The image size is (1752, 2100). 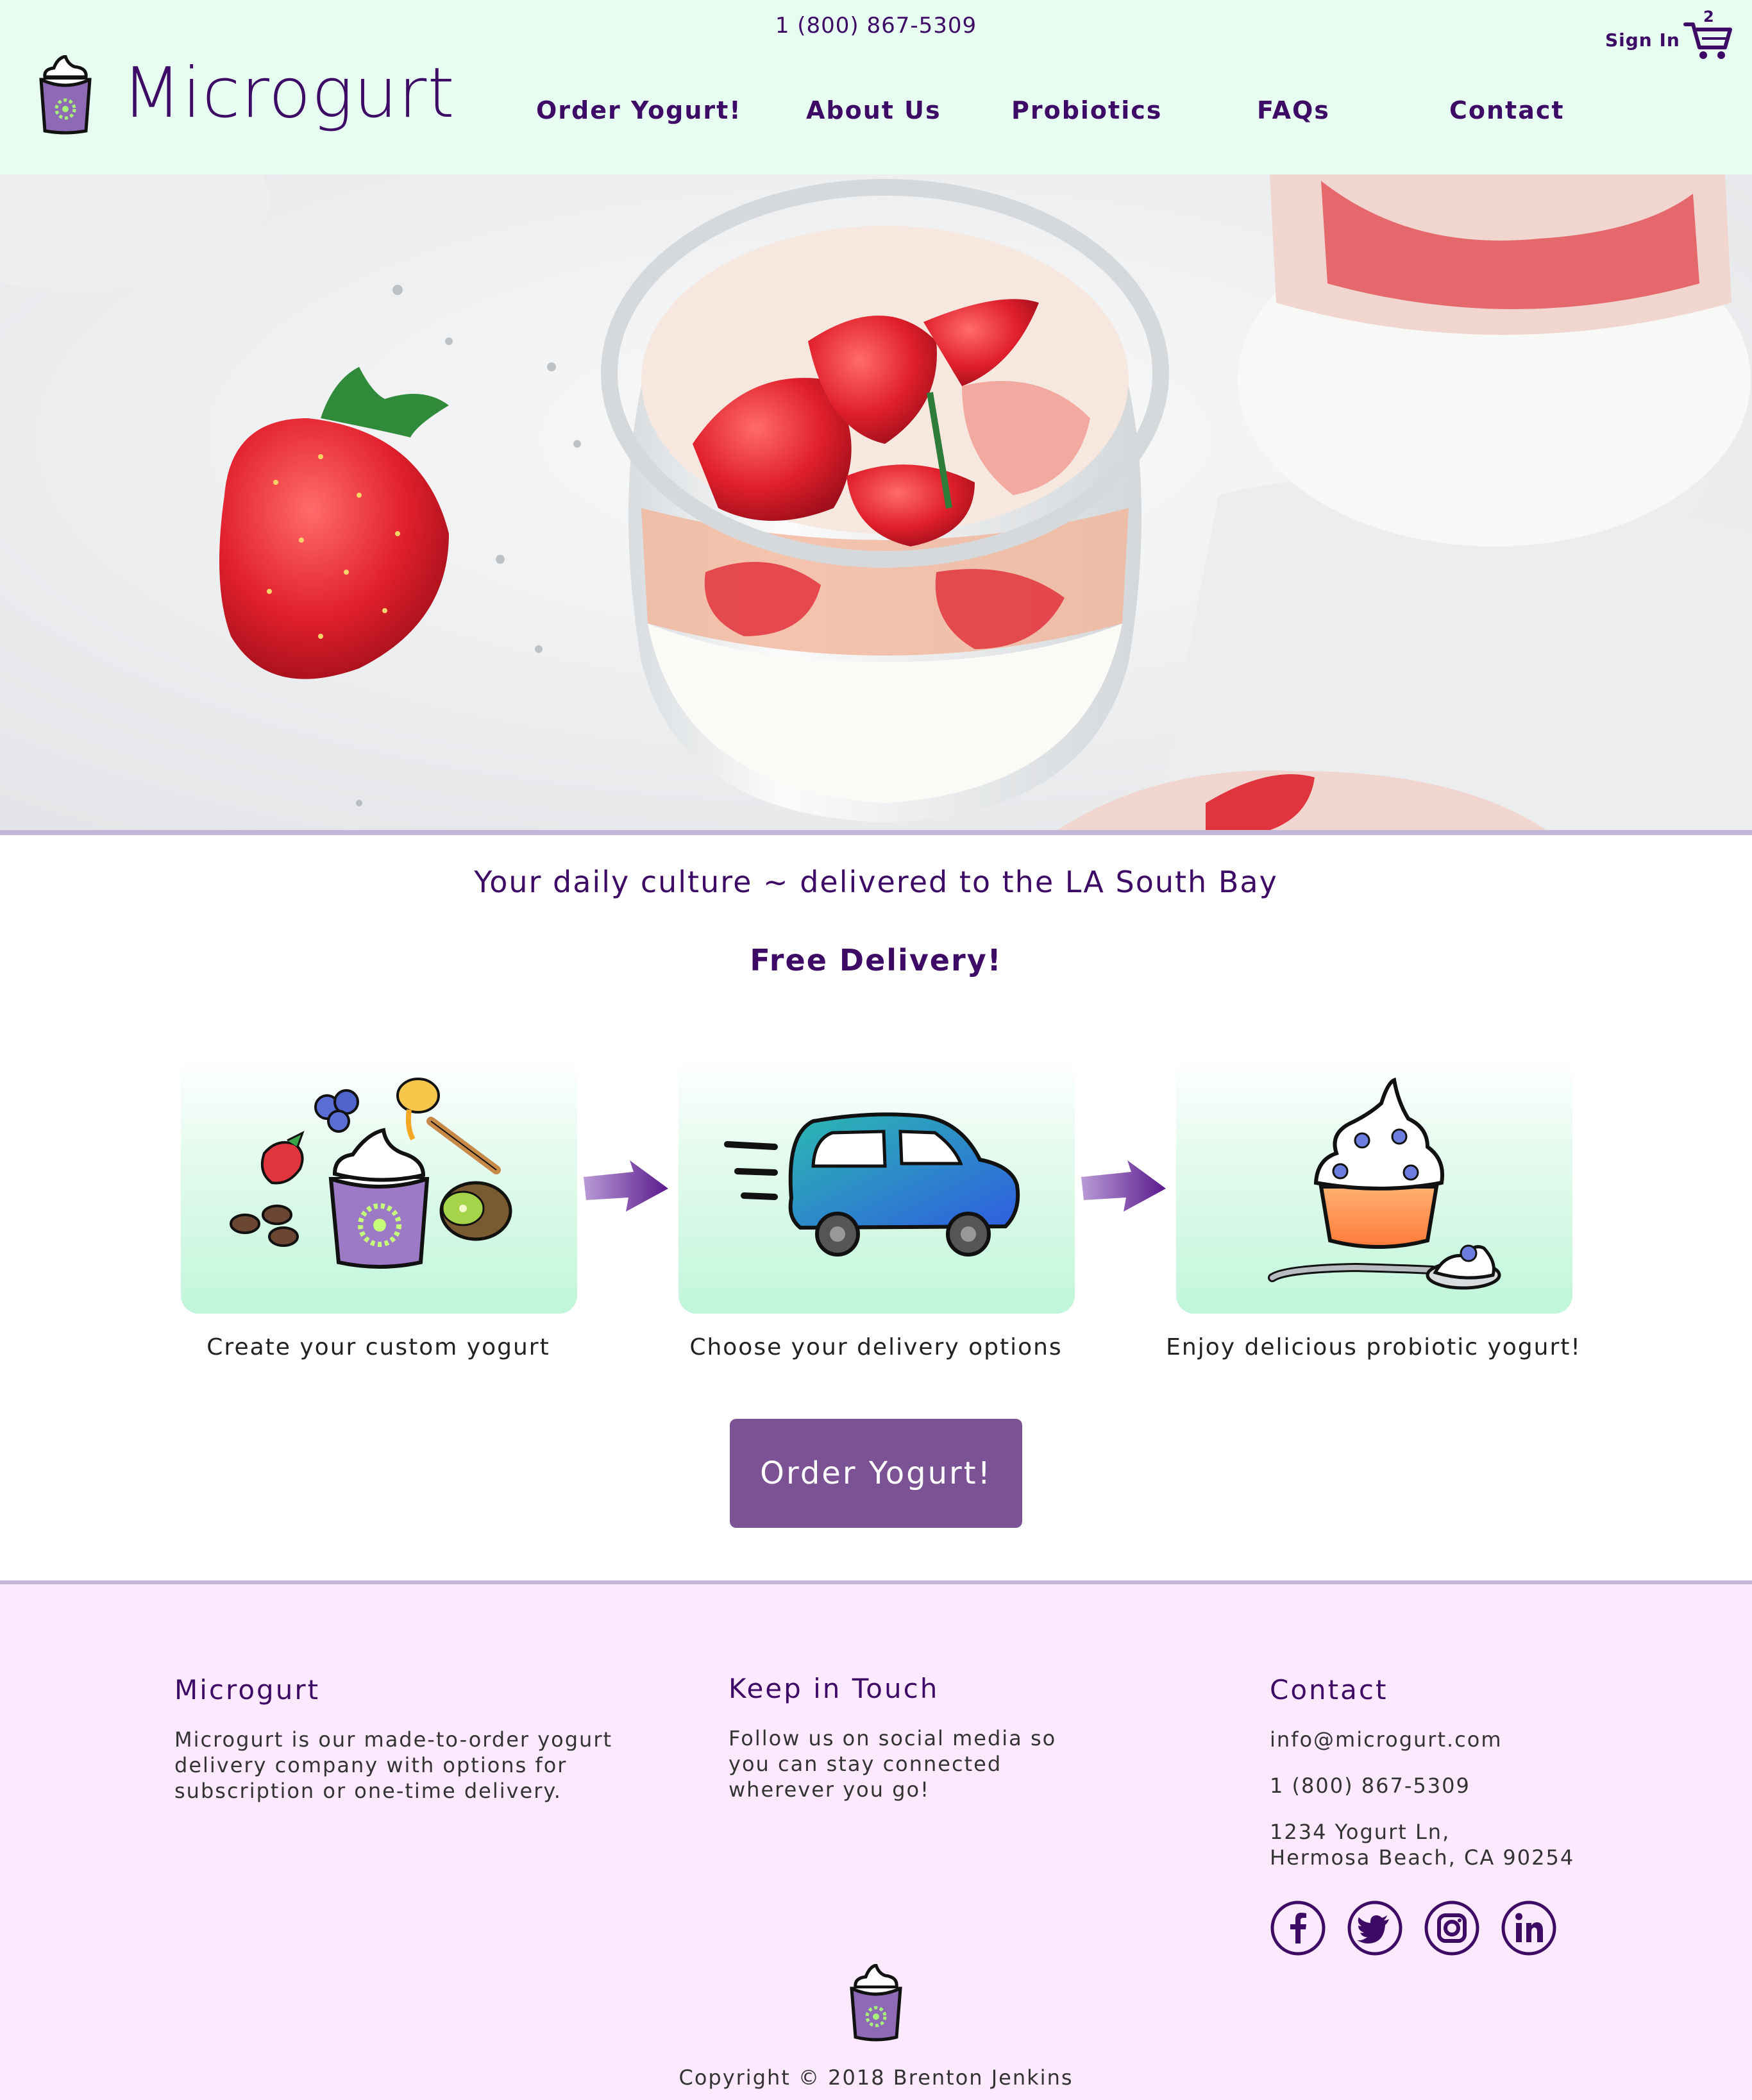 I want to click on cart-count-badge: 2, so click(x=1708, y=17).